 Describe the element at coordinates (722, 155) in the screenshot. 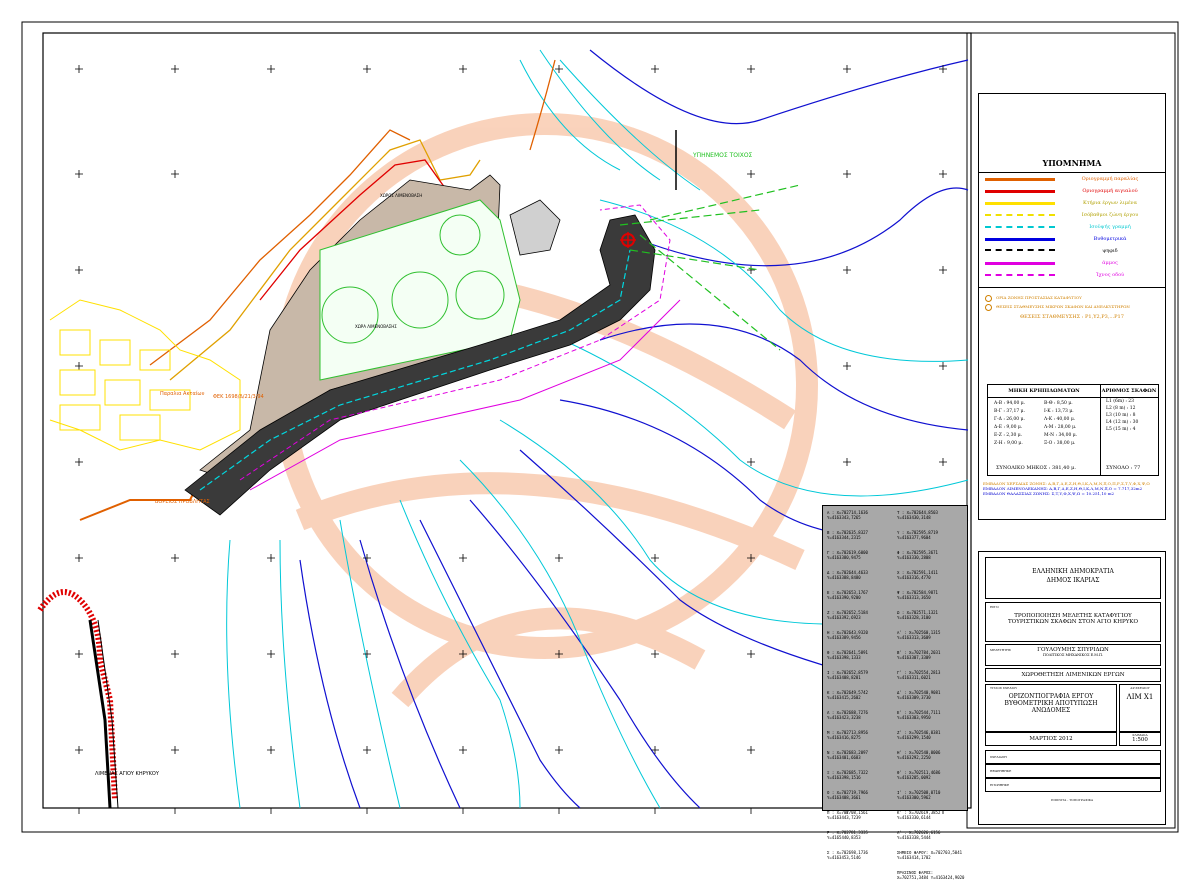

I see `wave-station-label: ΥΠΗΝΕΜΟΣ ΤΟΙΧΟΣ` at that location.